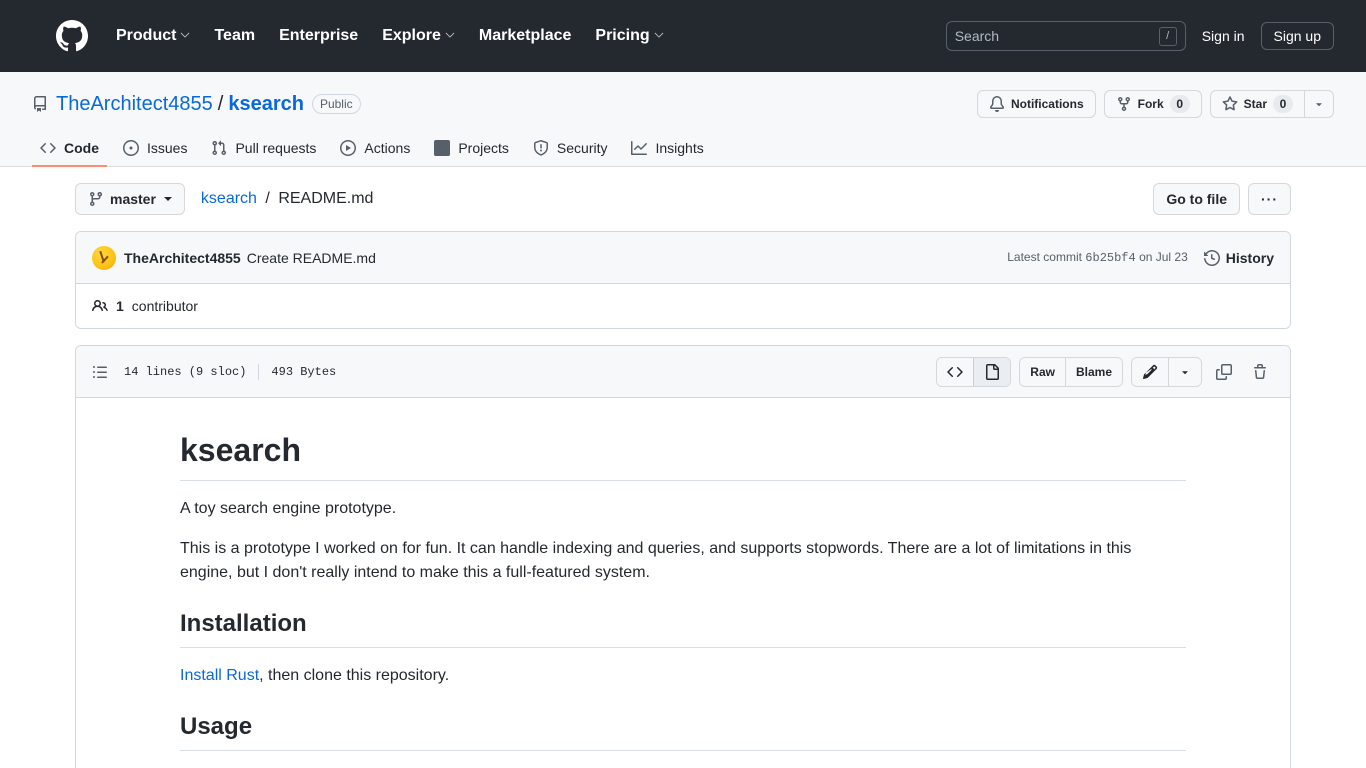  Describe the element at coordinates (288, 508) in the screenshot. I see `readme-intro: A toy search engine prototype.` at that location.